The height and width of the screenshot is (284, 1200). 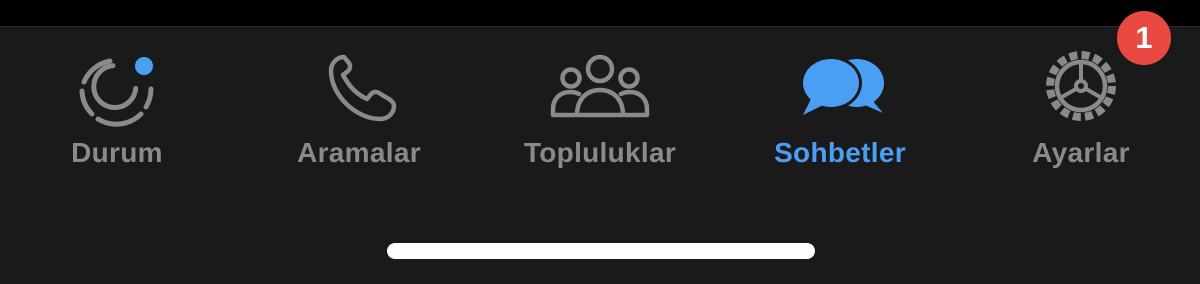 What do you see at coordinates (359, 87) in the screenshot?
I see `phone-icon` at bounding box center [359, 87].